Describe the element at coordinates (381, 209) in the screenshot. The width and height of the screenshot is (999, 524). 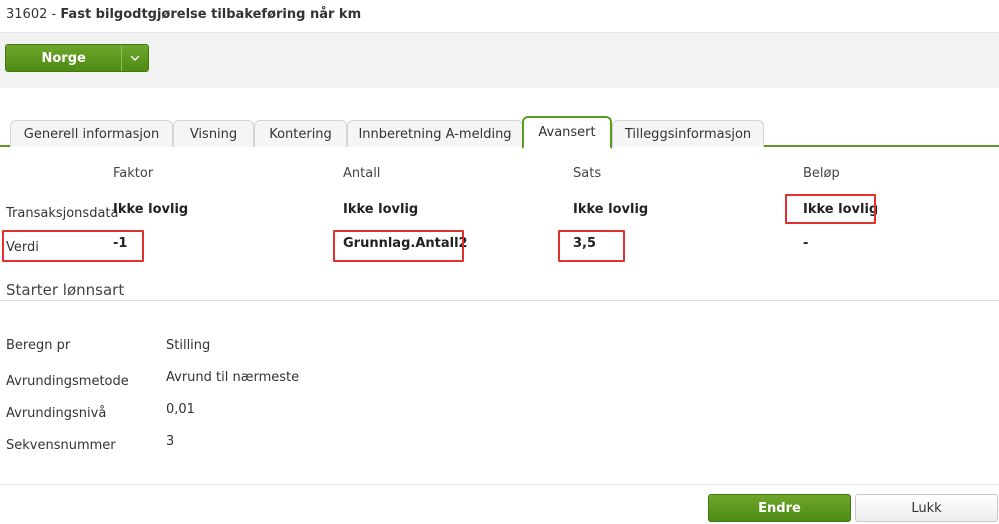
I see `transaksjonsdata-antall: Ikke lovlig` at that location.